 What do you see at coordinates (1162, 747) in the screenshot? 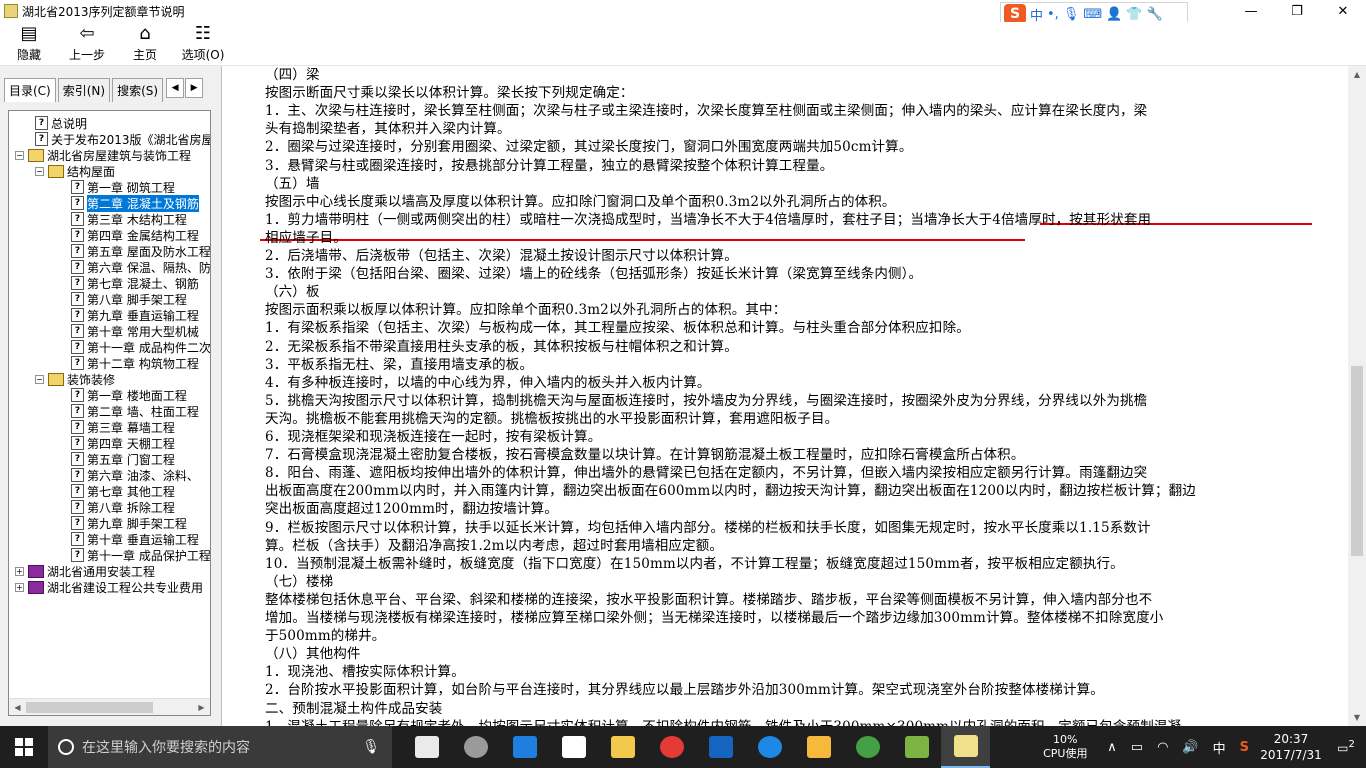
I see `wifi-icon: ◠` at bounding box center [1162, 747].